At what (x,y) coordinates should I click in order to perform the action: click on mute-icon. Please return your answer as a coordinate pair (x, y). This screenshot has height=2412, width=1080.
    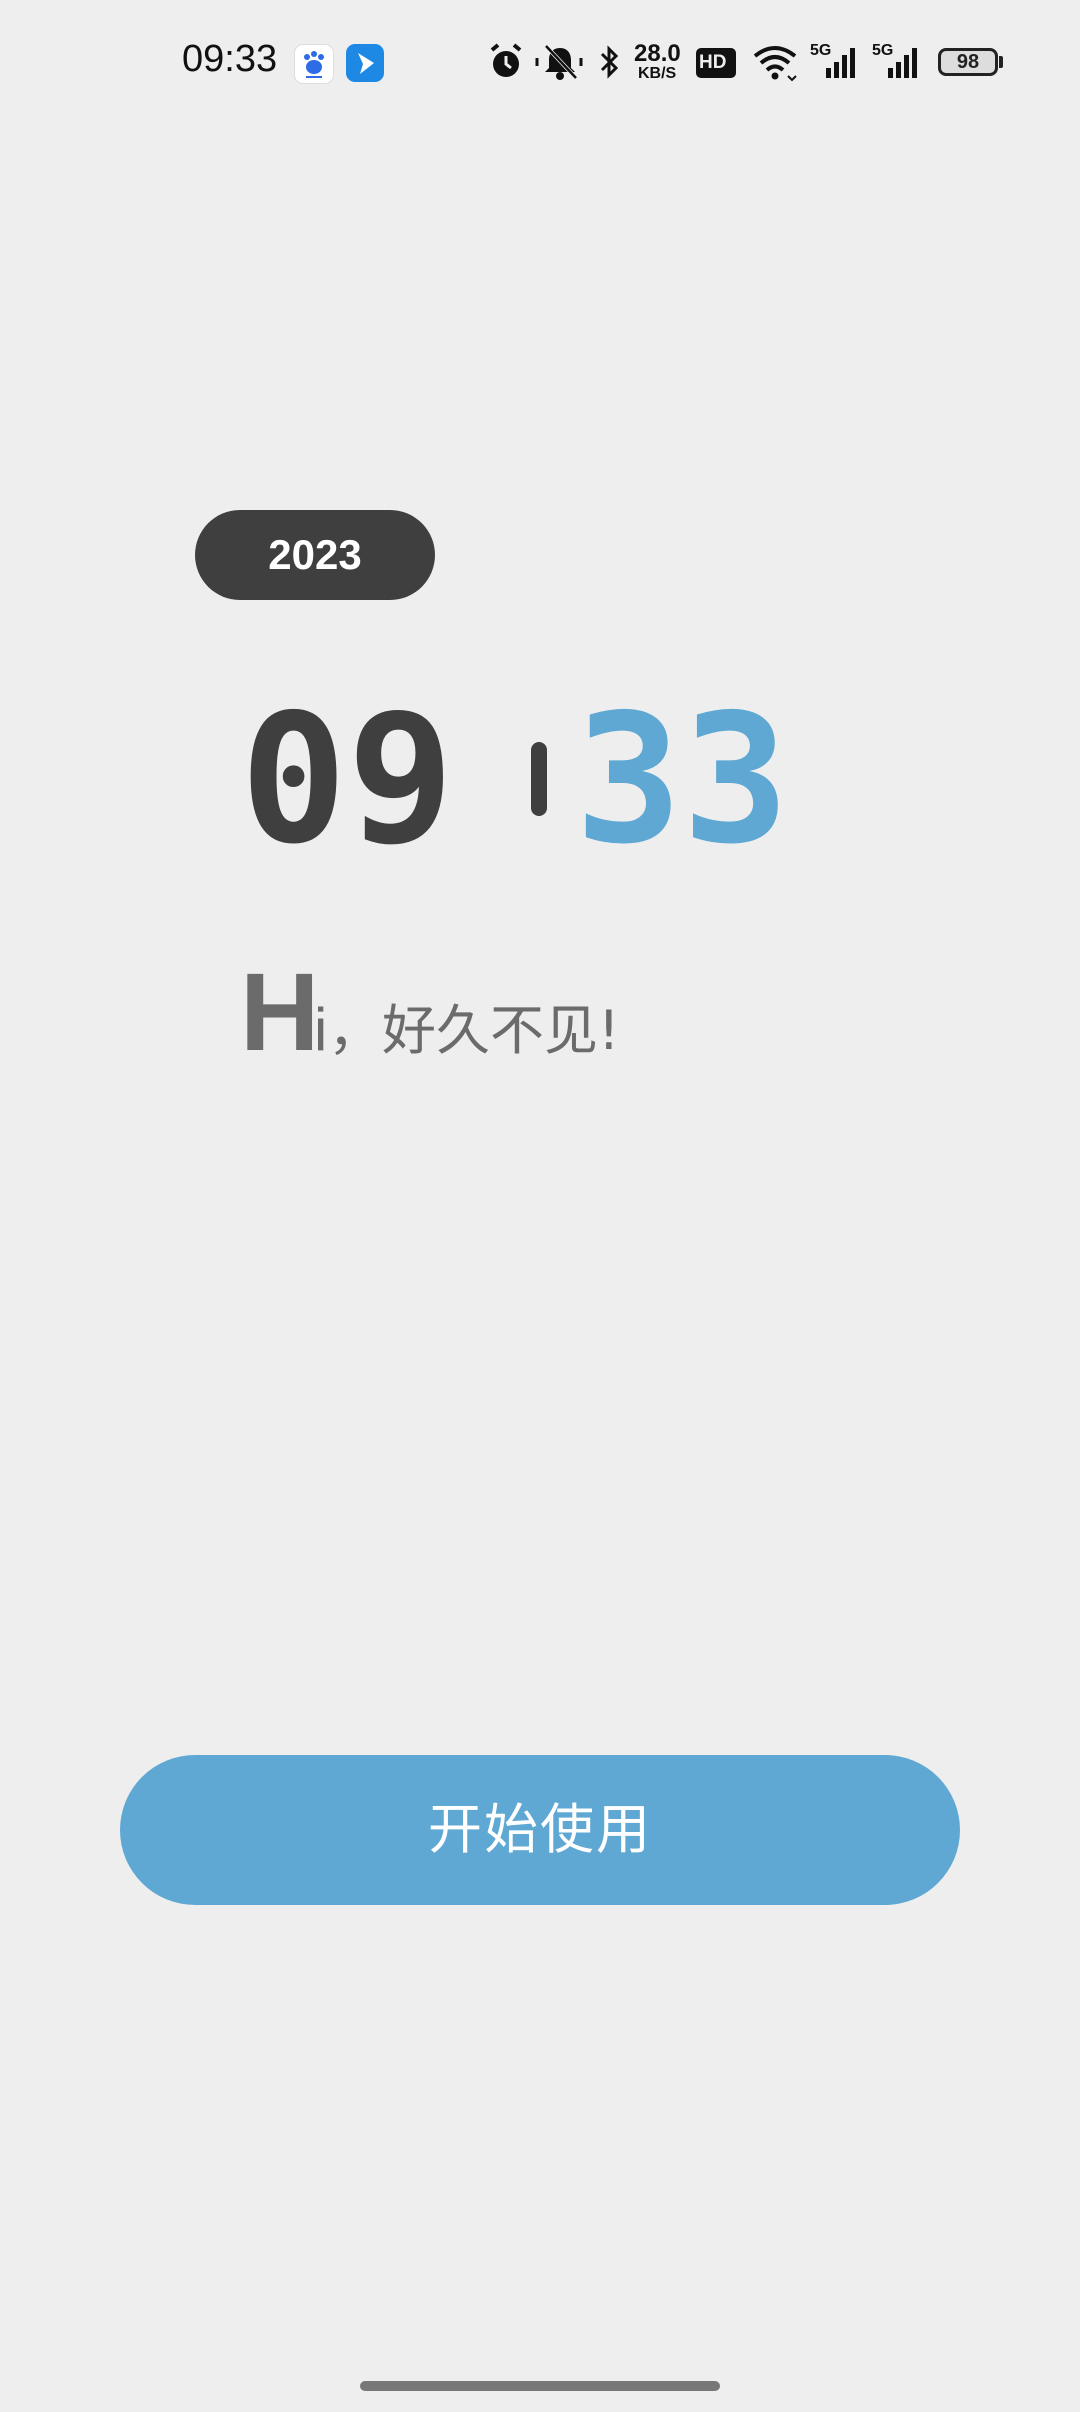
    Looking at the image, I should click on (560, 63).